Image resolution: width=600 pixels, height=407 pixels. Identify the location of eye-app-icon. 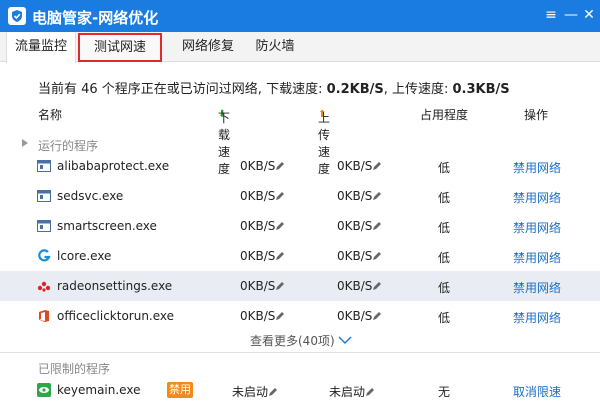
(44, 390).